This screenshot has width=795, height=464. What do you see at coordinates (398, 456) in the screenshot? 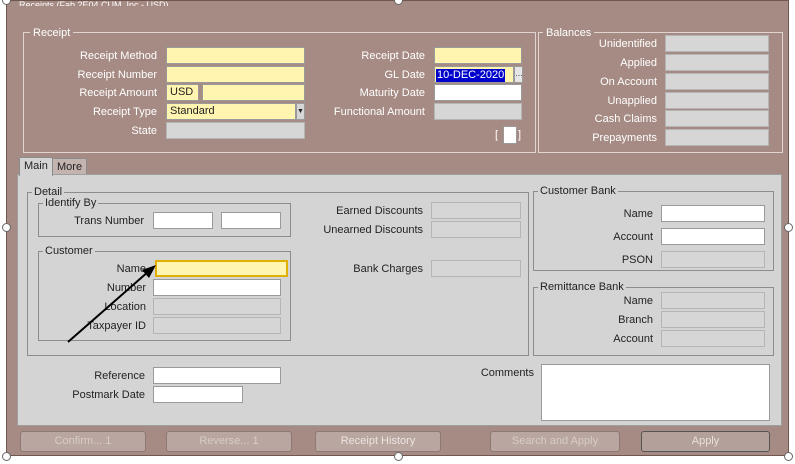
I see `resize-handle-bottom-center` at bounding box center [398, 456].